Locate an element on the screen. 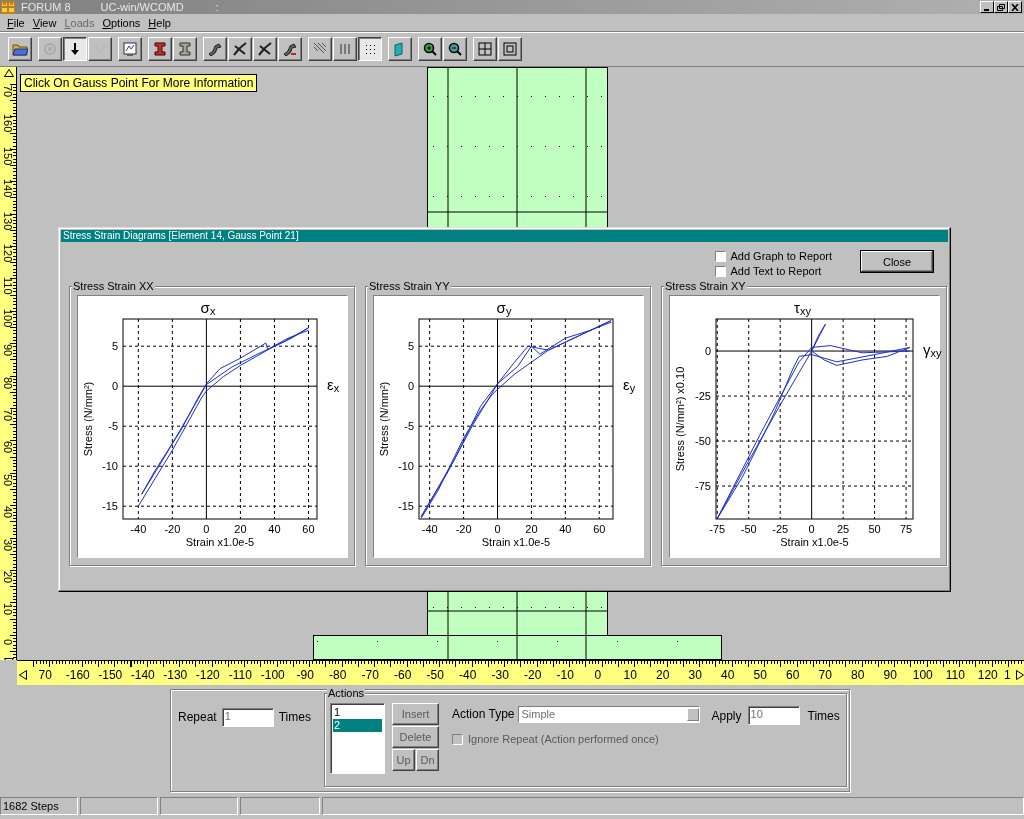 The width and height of the screenshot is (1024, 819). axis-symbol: ε$_{y}$ is located at coordinates (629, 385).